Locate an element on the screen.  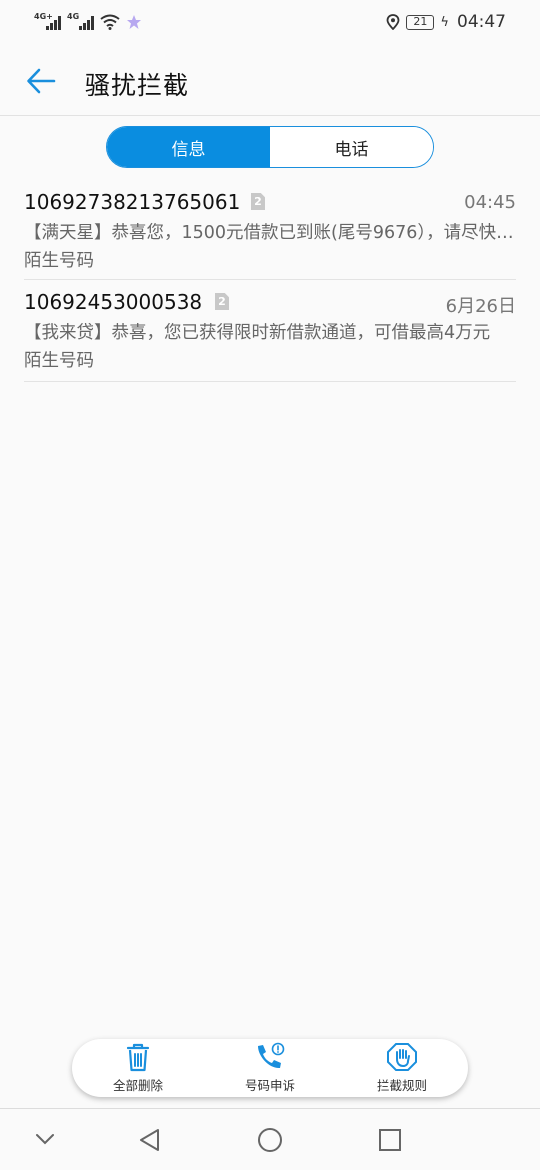
app-bar: 骚扰拦截 is located at coordinates (270, 80).